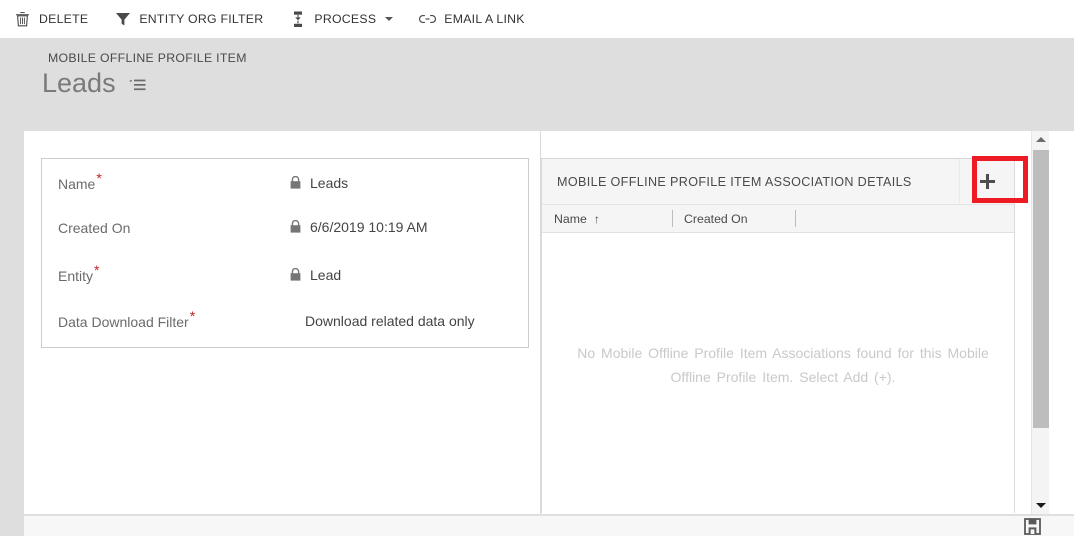 This screenshot has width=1074, height=540. What do you see at coordinates (428, 19) in the screenshot?
I see `link-icon` at bounding box center [428, 19].